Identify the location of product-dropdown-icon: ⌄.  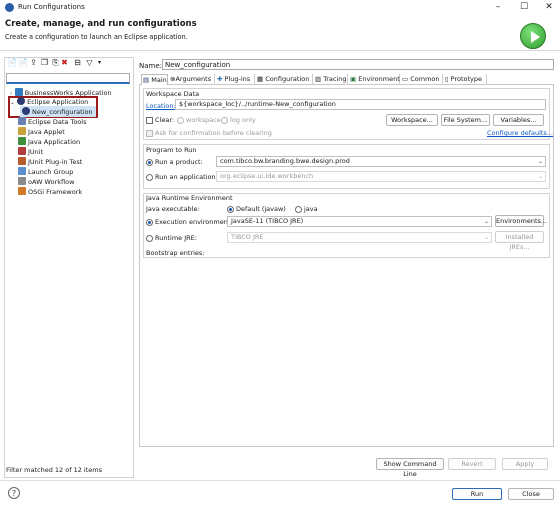
(540, 161).